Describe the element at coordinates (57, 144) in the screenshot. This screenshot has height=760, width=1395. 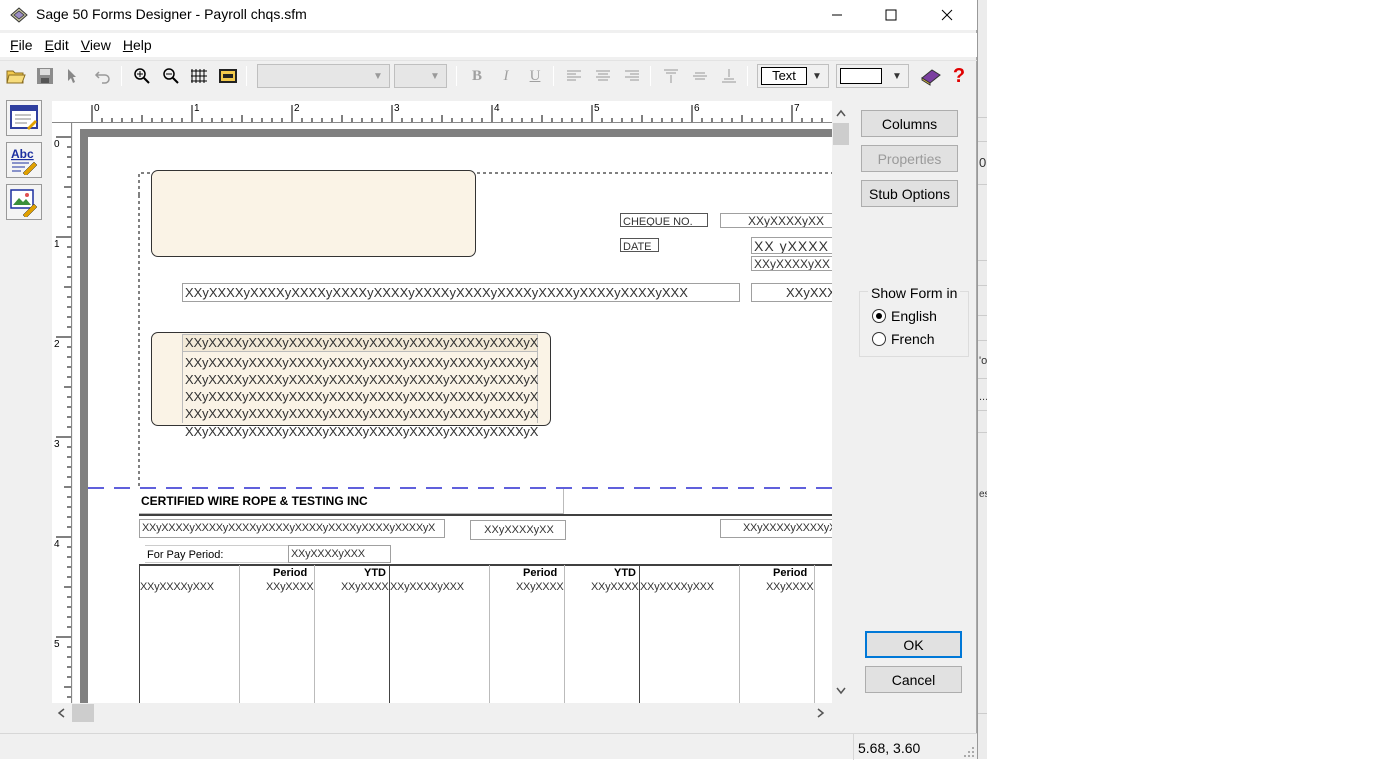
I see `ruler-label: 0` at that location.